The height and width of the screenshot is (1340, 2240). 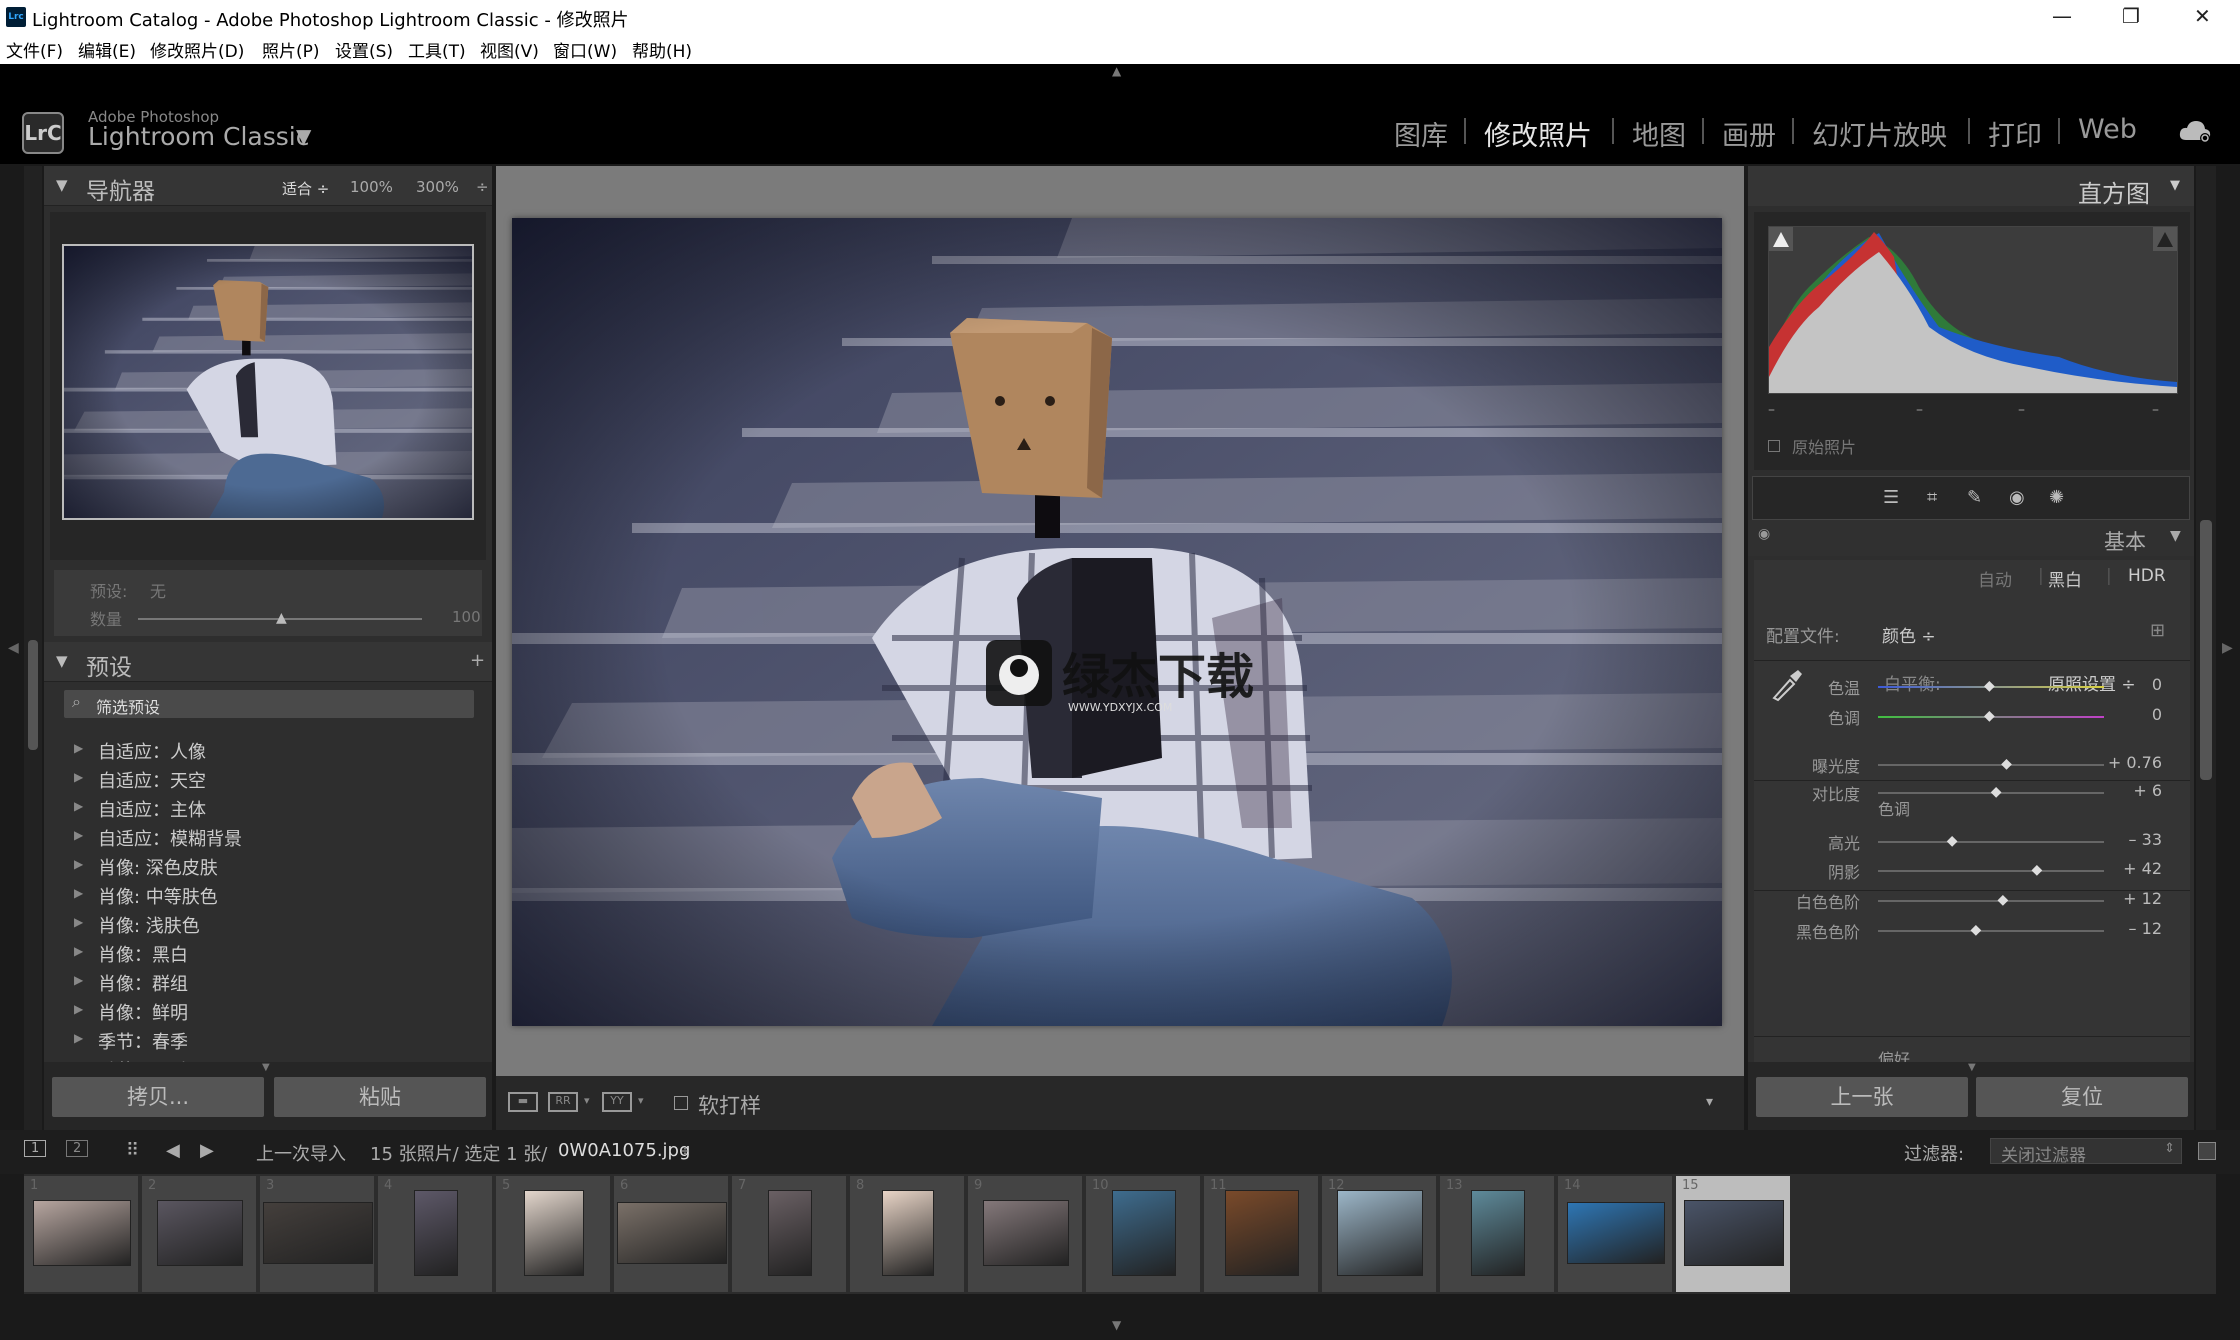 What do you see at coordinates (554, 1234) in the screenshot?
I see `filmstrip-thumbnail: 5` at bounding box center [554, 1234].